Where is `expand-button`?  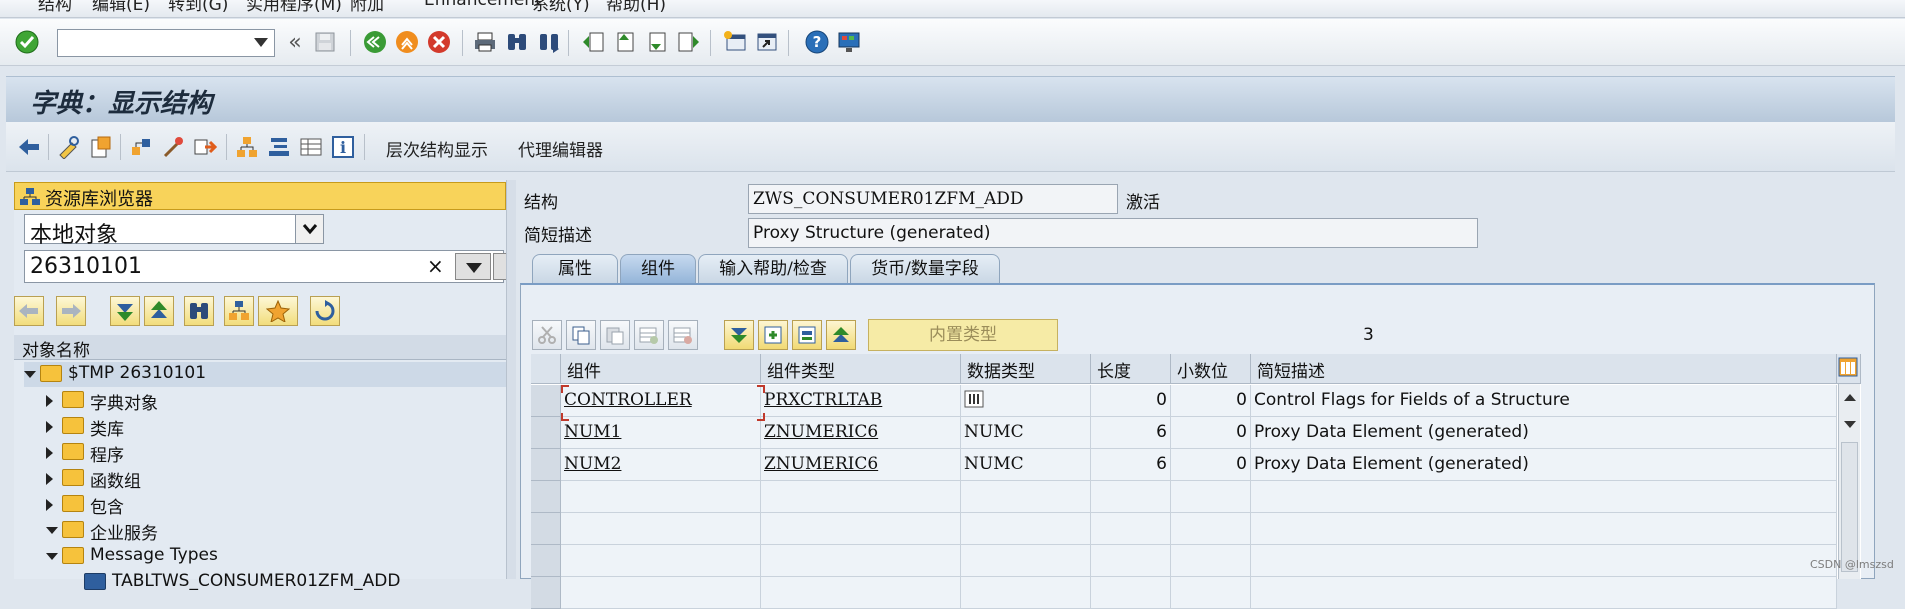 expand-button is located at coordinates (739, 335).